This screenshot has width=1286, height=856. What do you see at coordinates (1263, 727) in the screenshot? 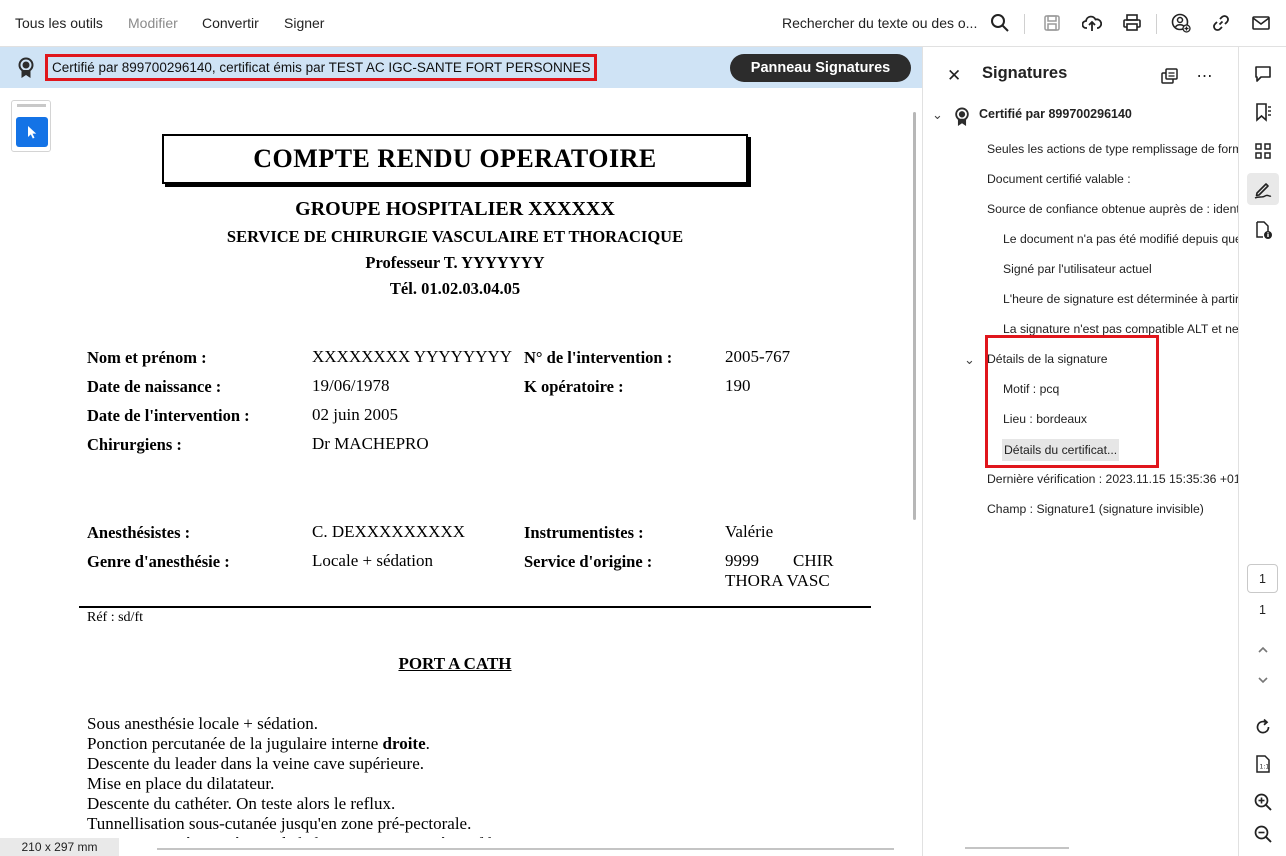
I see `rotate-icon` at bounding box center [1263, 727].